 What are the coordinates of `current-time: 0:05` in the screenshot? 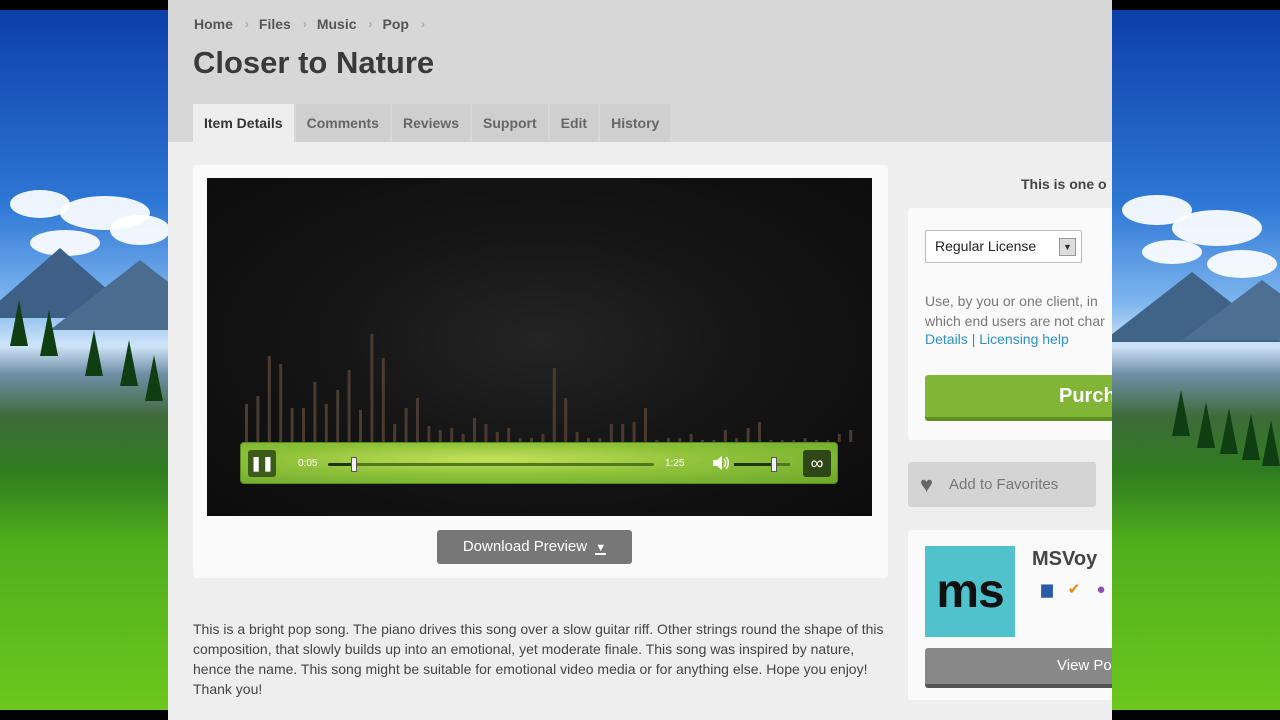 It's located at (308, 463).